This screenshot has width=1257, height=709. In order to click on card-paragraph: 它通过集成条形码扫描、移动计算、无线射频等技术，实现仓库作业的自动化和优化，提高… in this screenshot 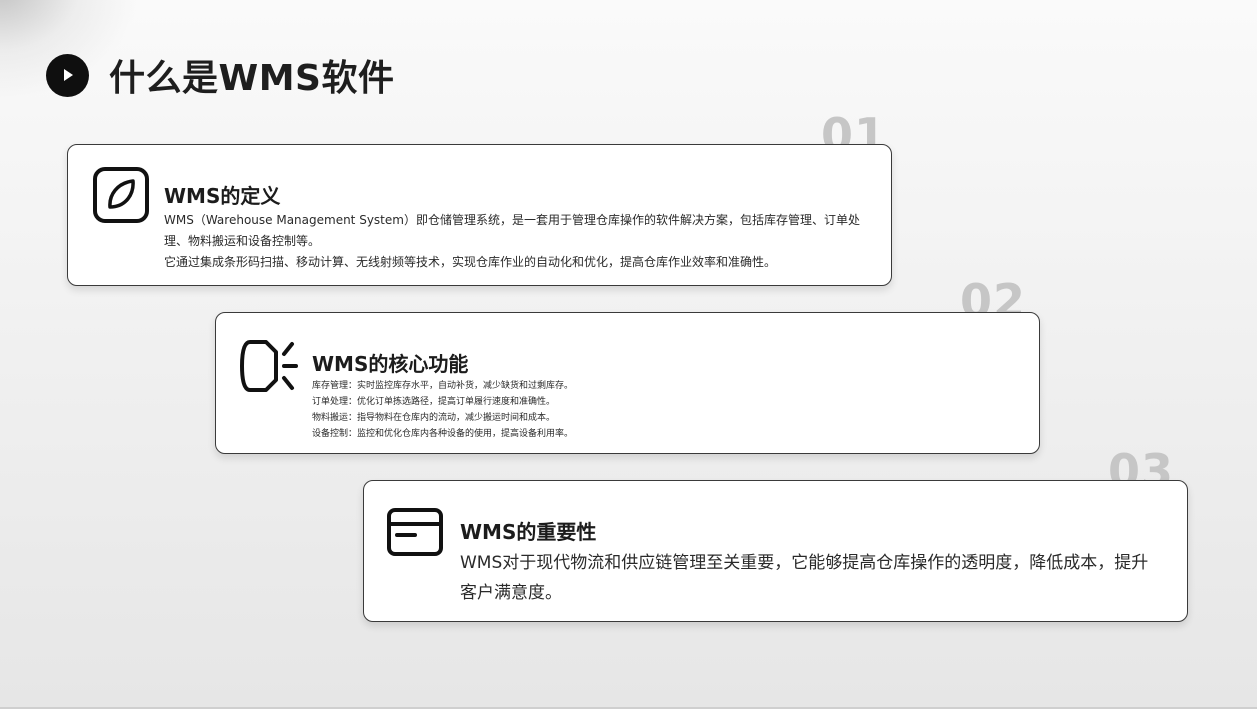, I will do `click(470, 262)`.